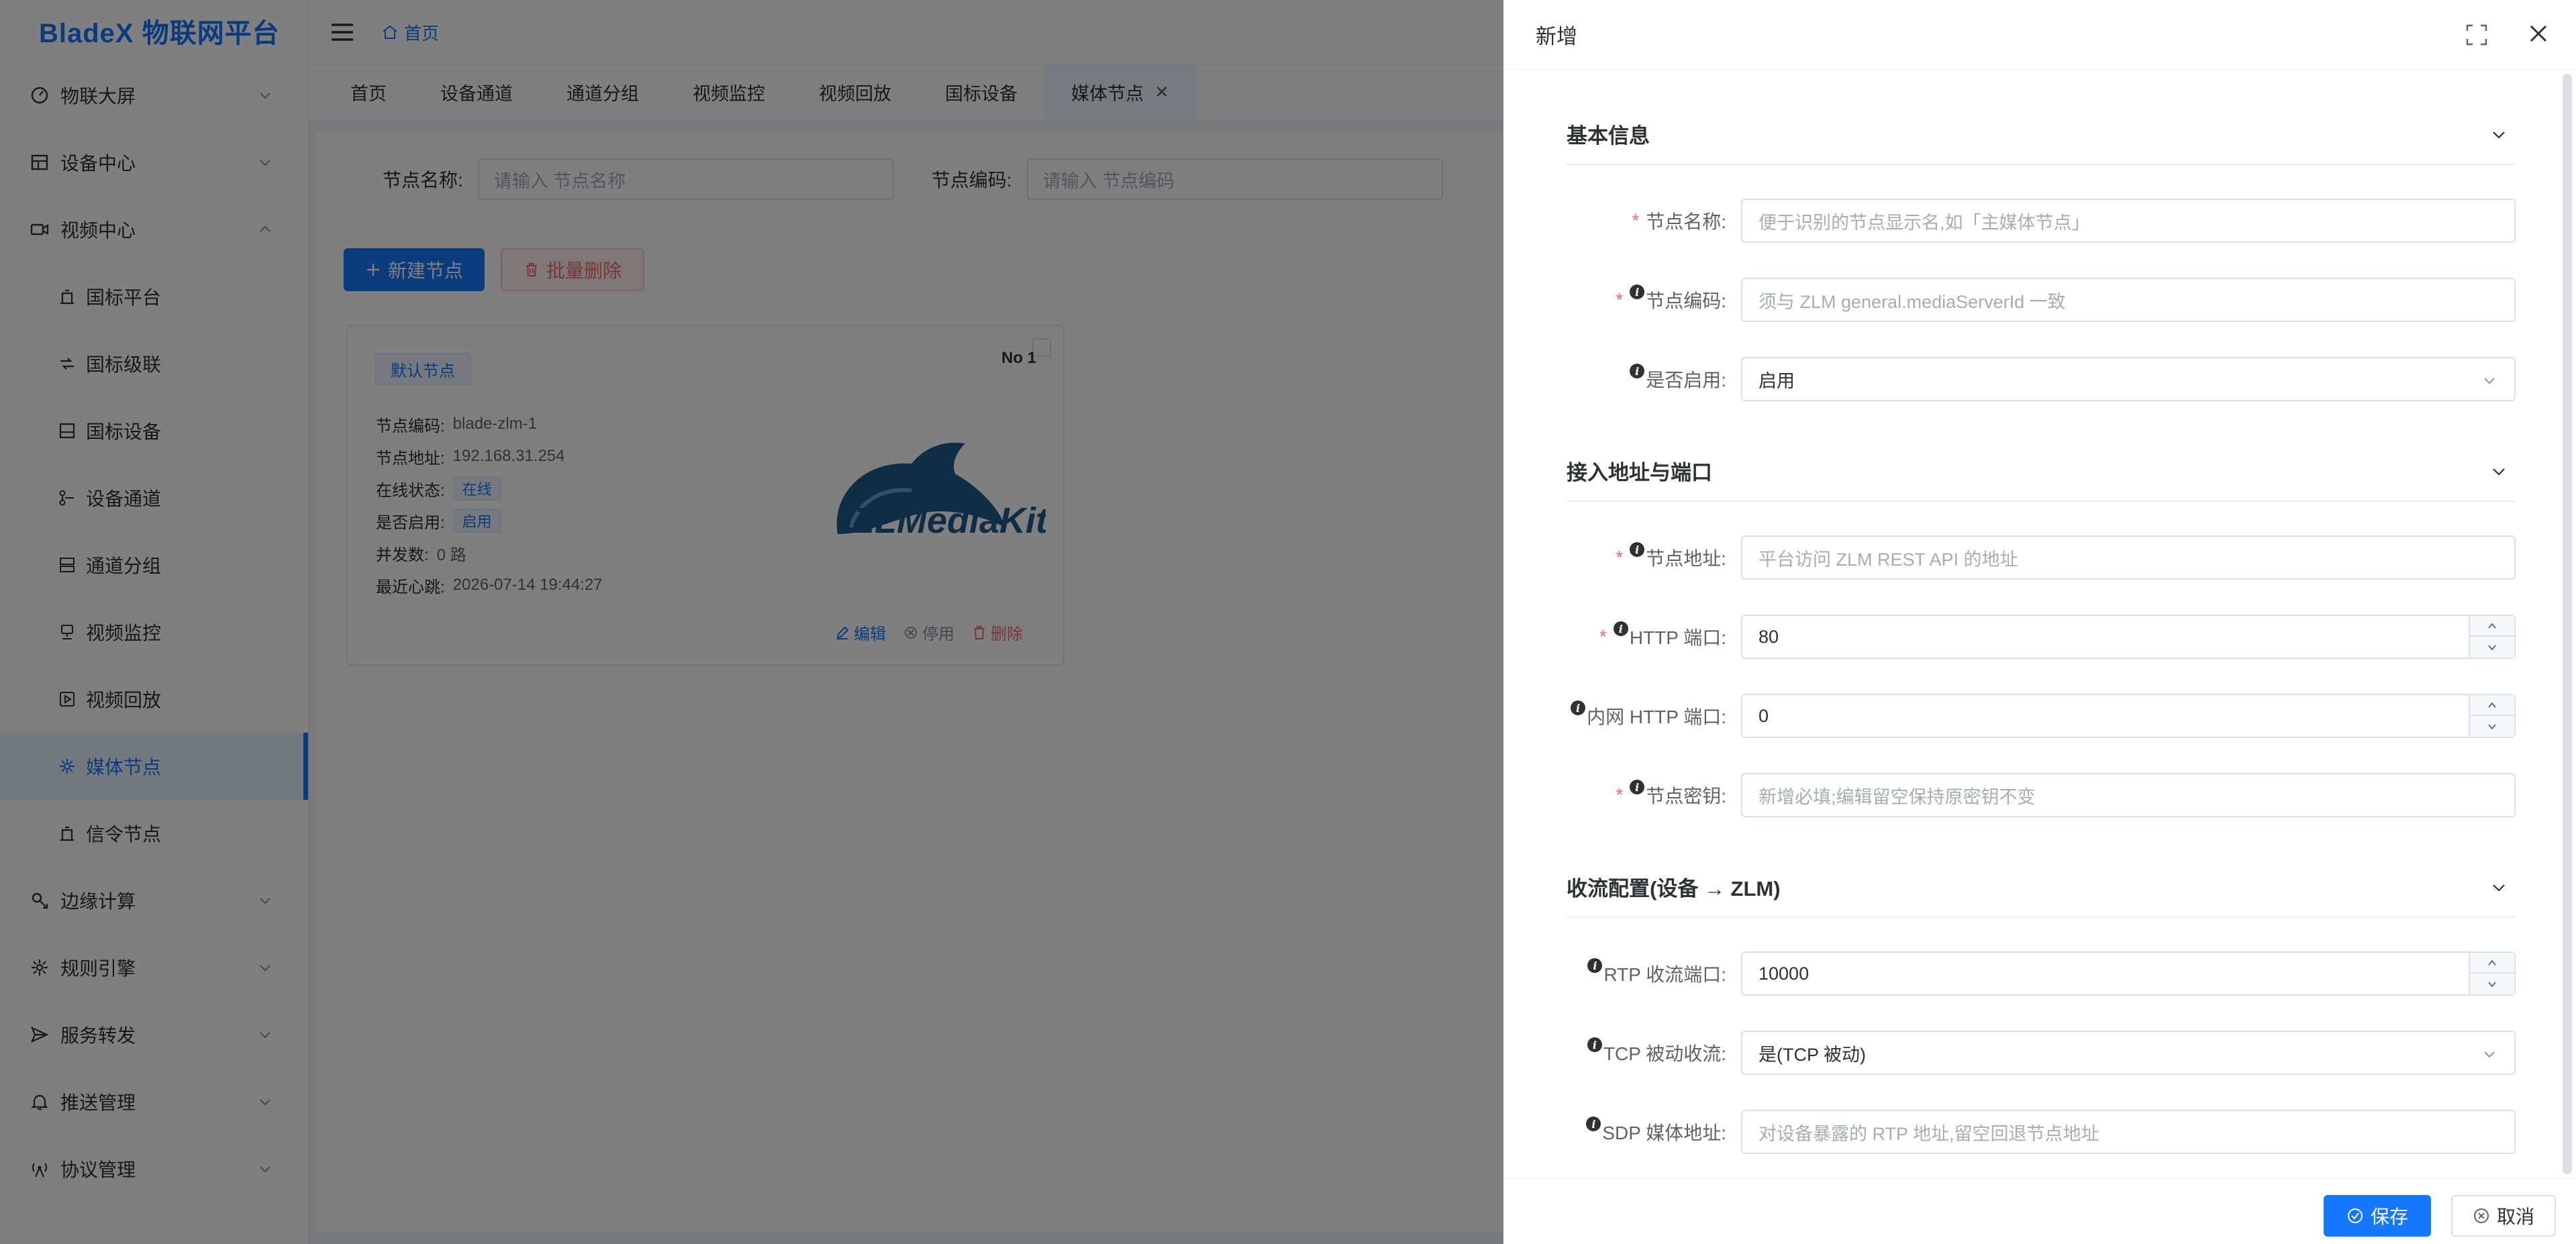 This screenshot has height=1244, width=2576. I want to click on input-value: 80, so click(1768, 636).